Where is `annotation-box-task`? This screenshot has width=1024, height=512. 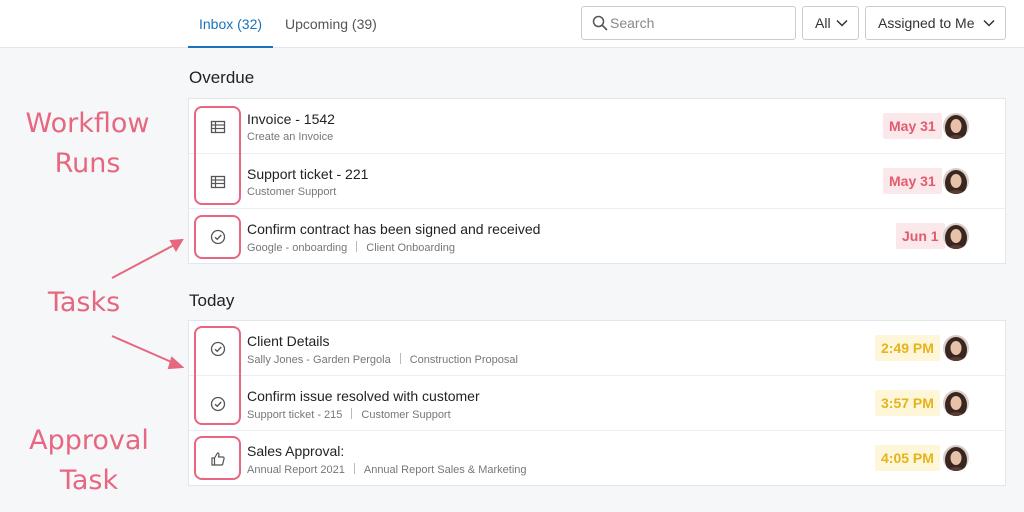 annotation-box-task is located at coordinates (217, 237).